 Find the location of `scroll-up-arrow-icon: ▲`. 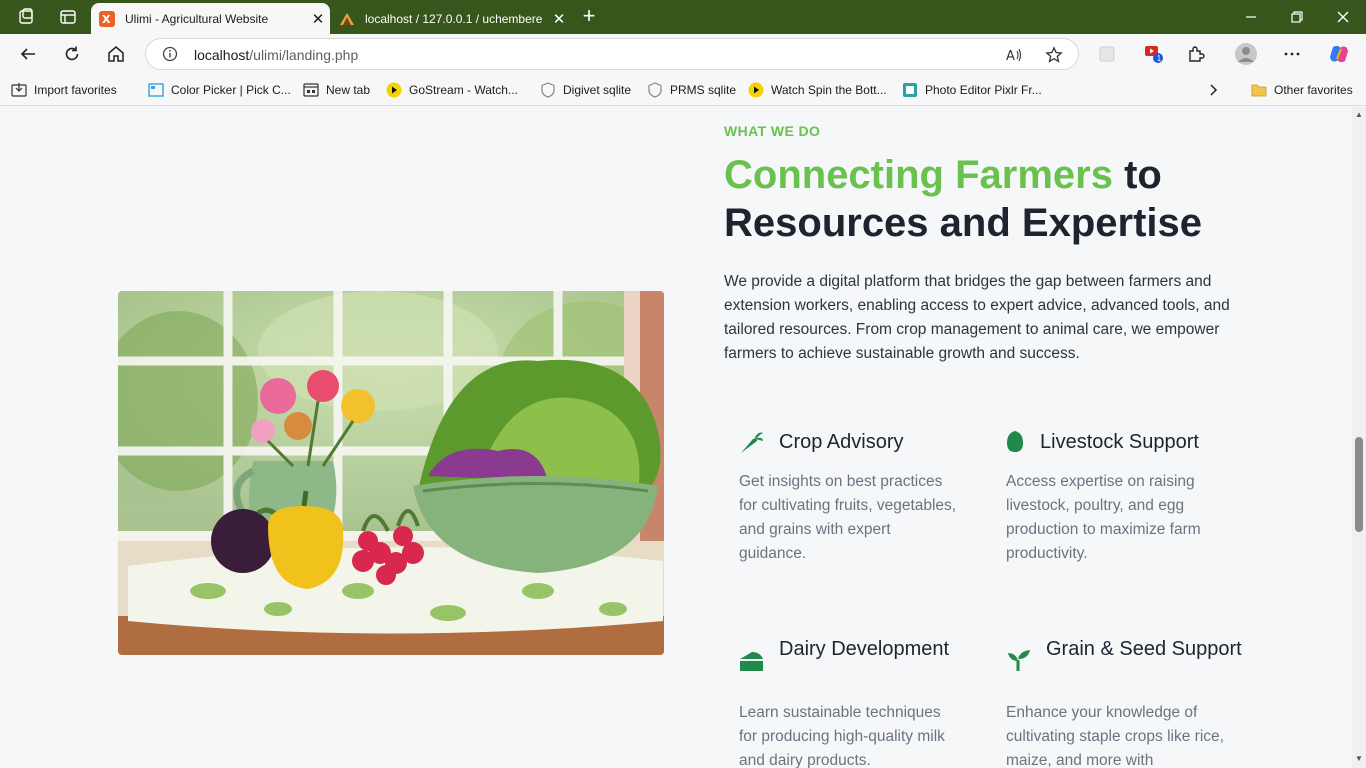

scroll-up-arrow-icon: ▲ is located at coordinates (1359, 115).